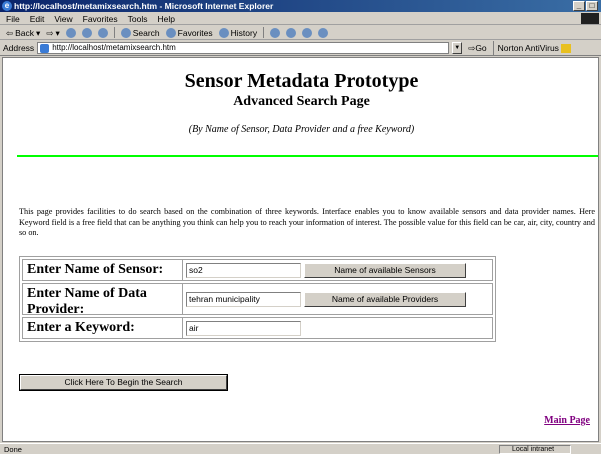 The width and height of the screenshot is (601, 454). I want to click on home-icon, so click(102, 32).